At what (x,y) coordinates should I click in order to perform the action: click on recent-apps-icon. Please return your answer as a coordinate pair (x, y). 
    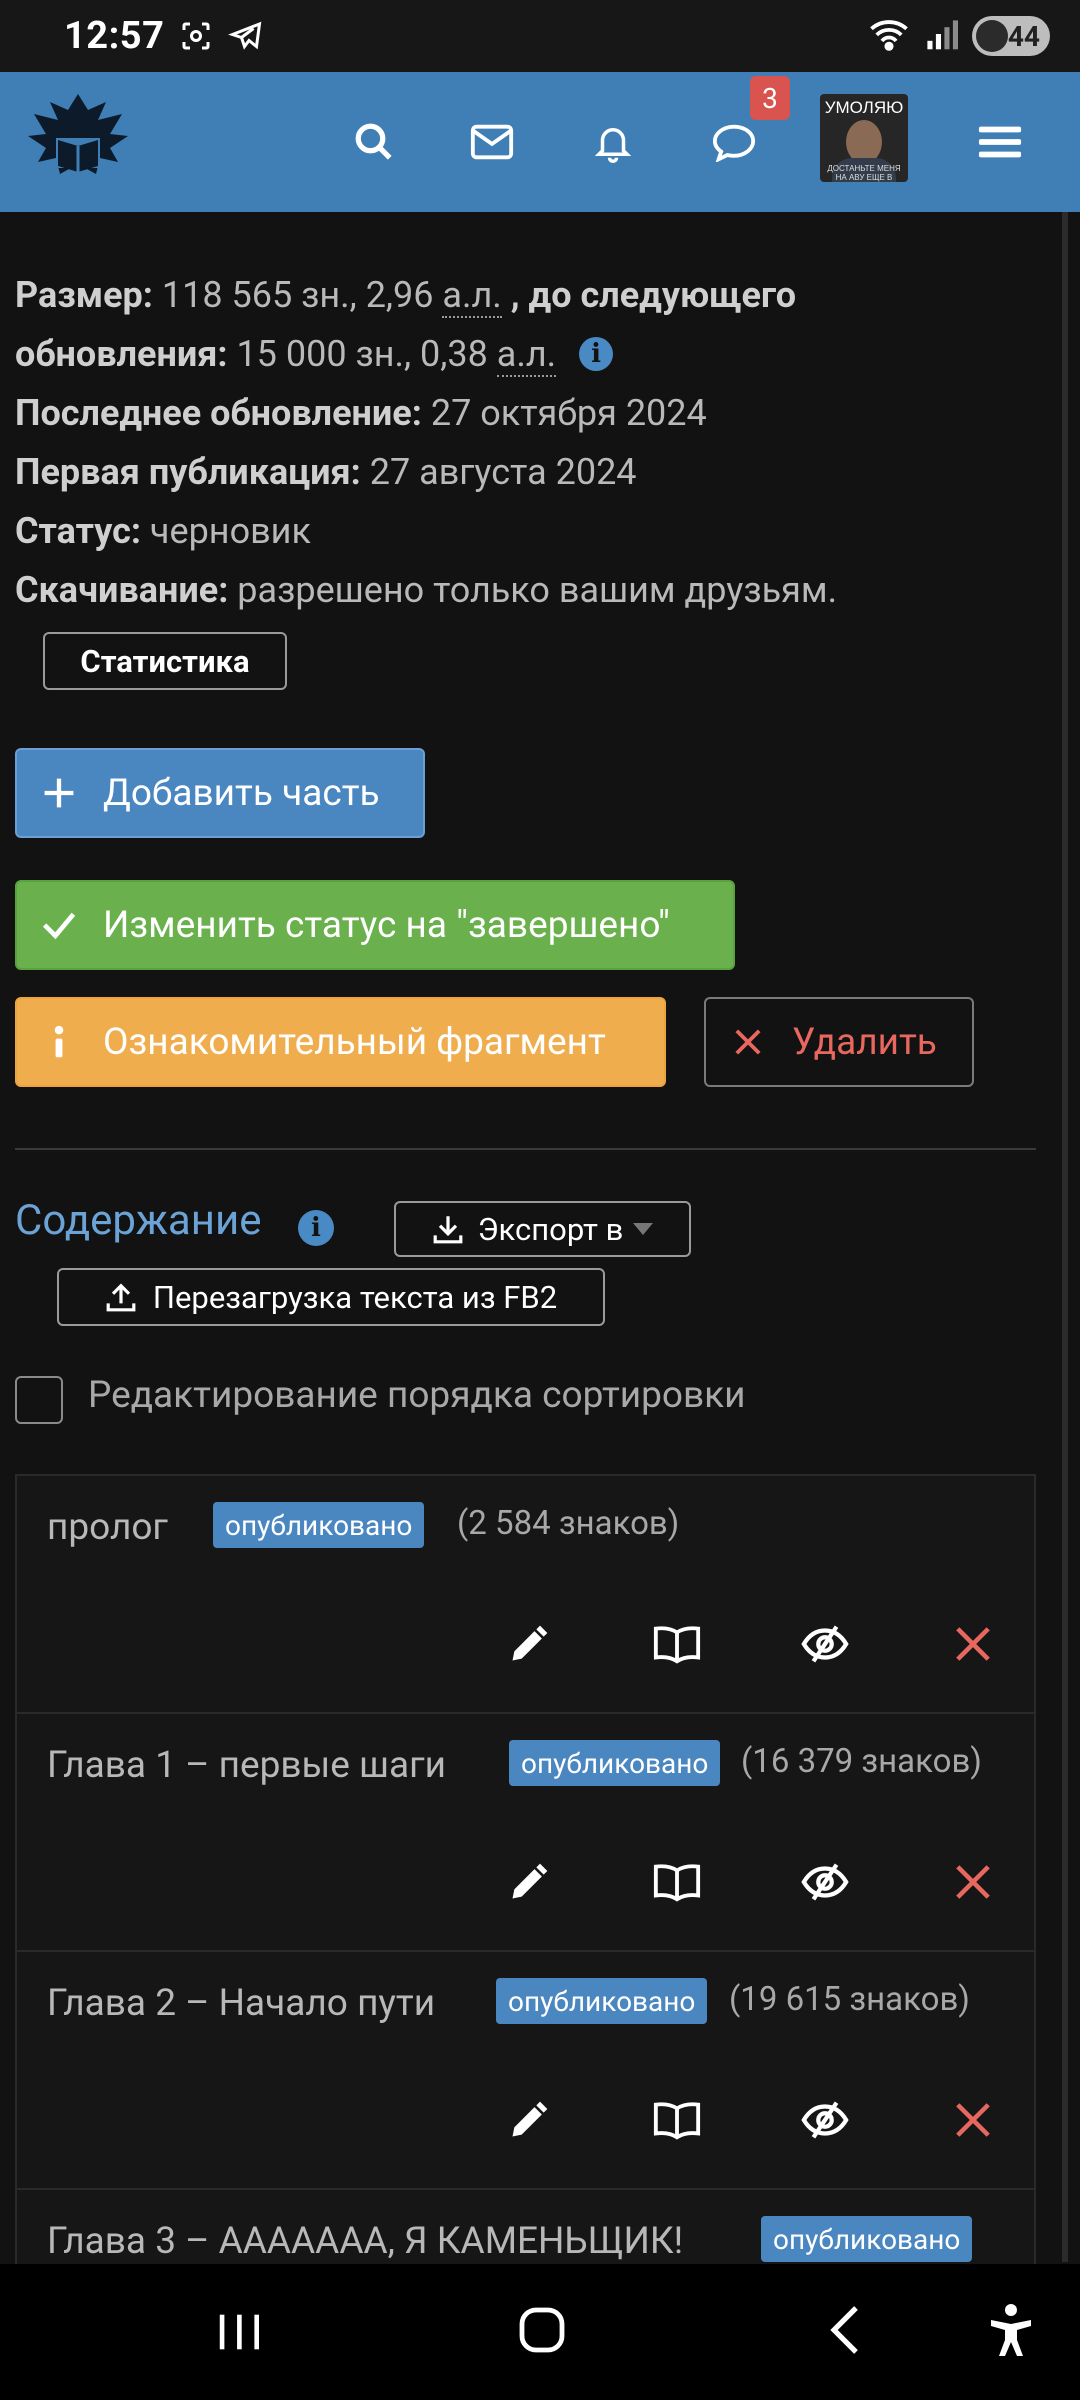
    Looking at the image, I should click on (239, 2334).